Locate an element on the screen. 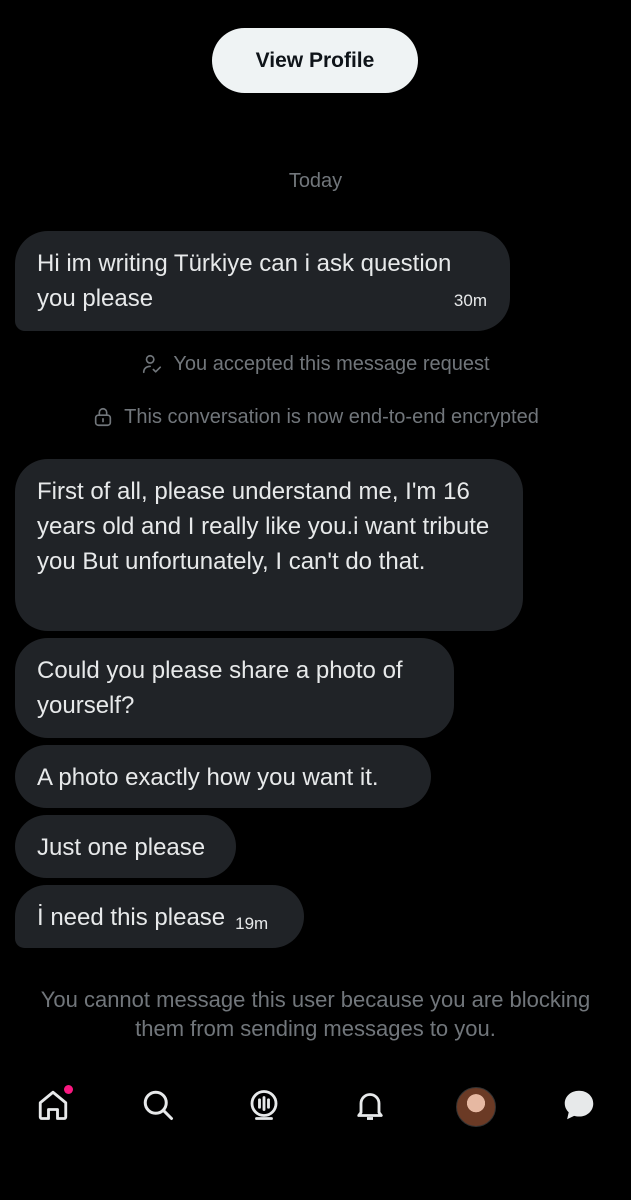 Image resolution: width=631 pixels, height=1200 pixels. message-text: A photo exactly how you want it. is located at coordinates (208, 777).